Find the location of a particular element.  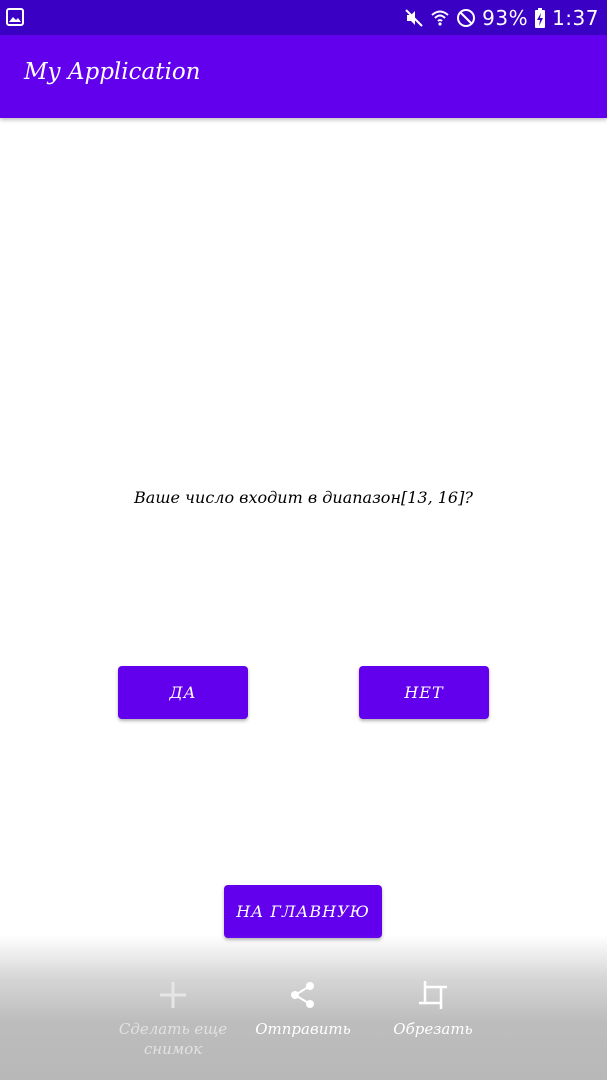

screenshot-toolbar: Сделать еще снимок Отправить Обрезать is located at coordinates (303, 1007).